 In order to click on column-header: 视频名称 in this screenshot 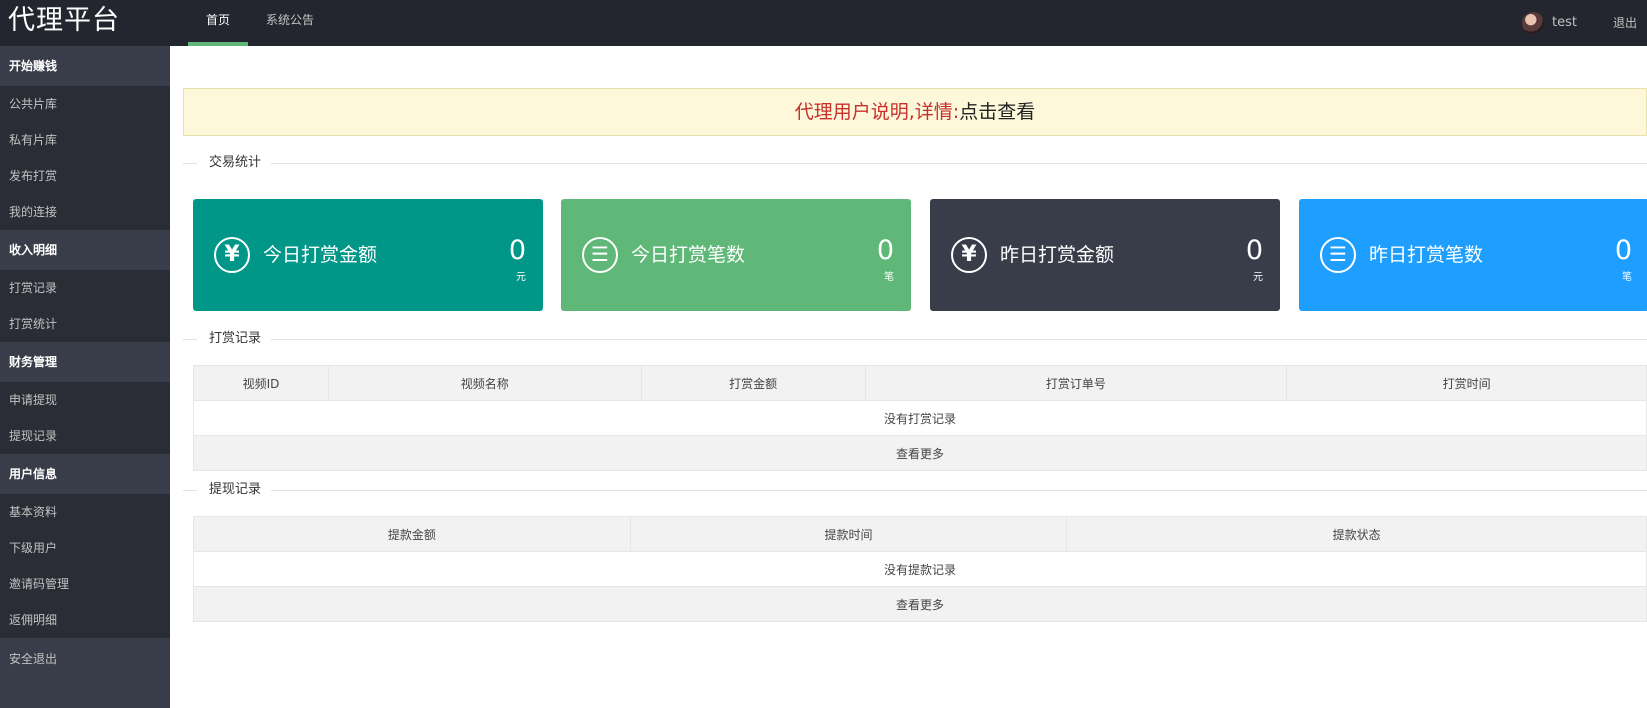, I will do `click(484, 383)`.